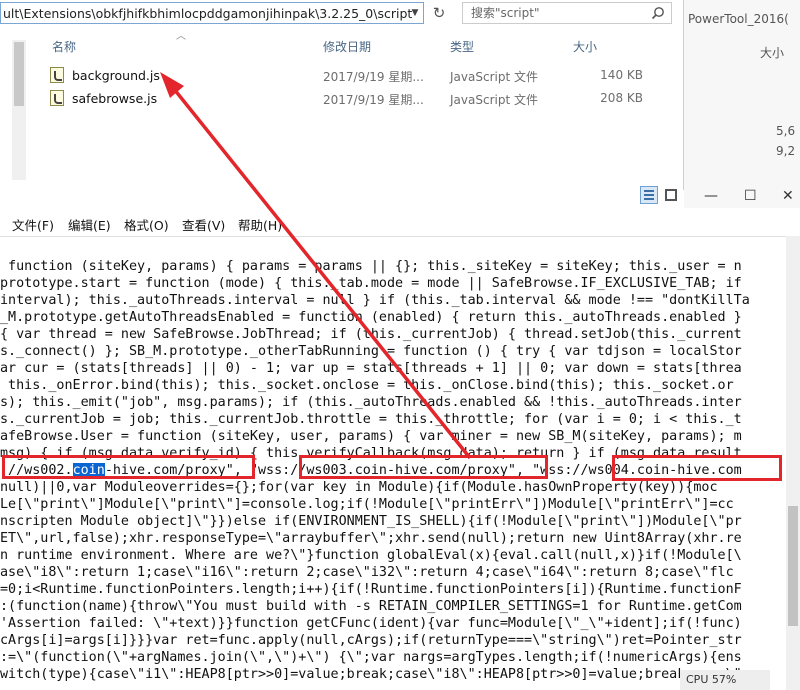 Image resolution: width=800 pixels, height=690 pixels. I want to click on menu-file: 文件(F), so click(33, 224).